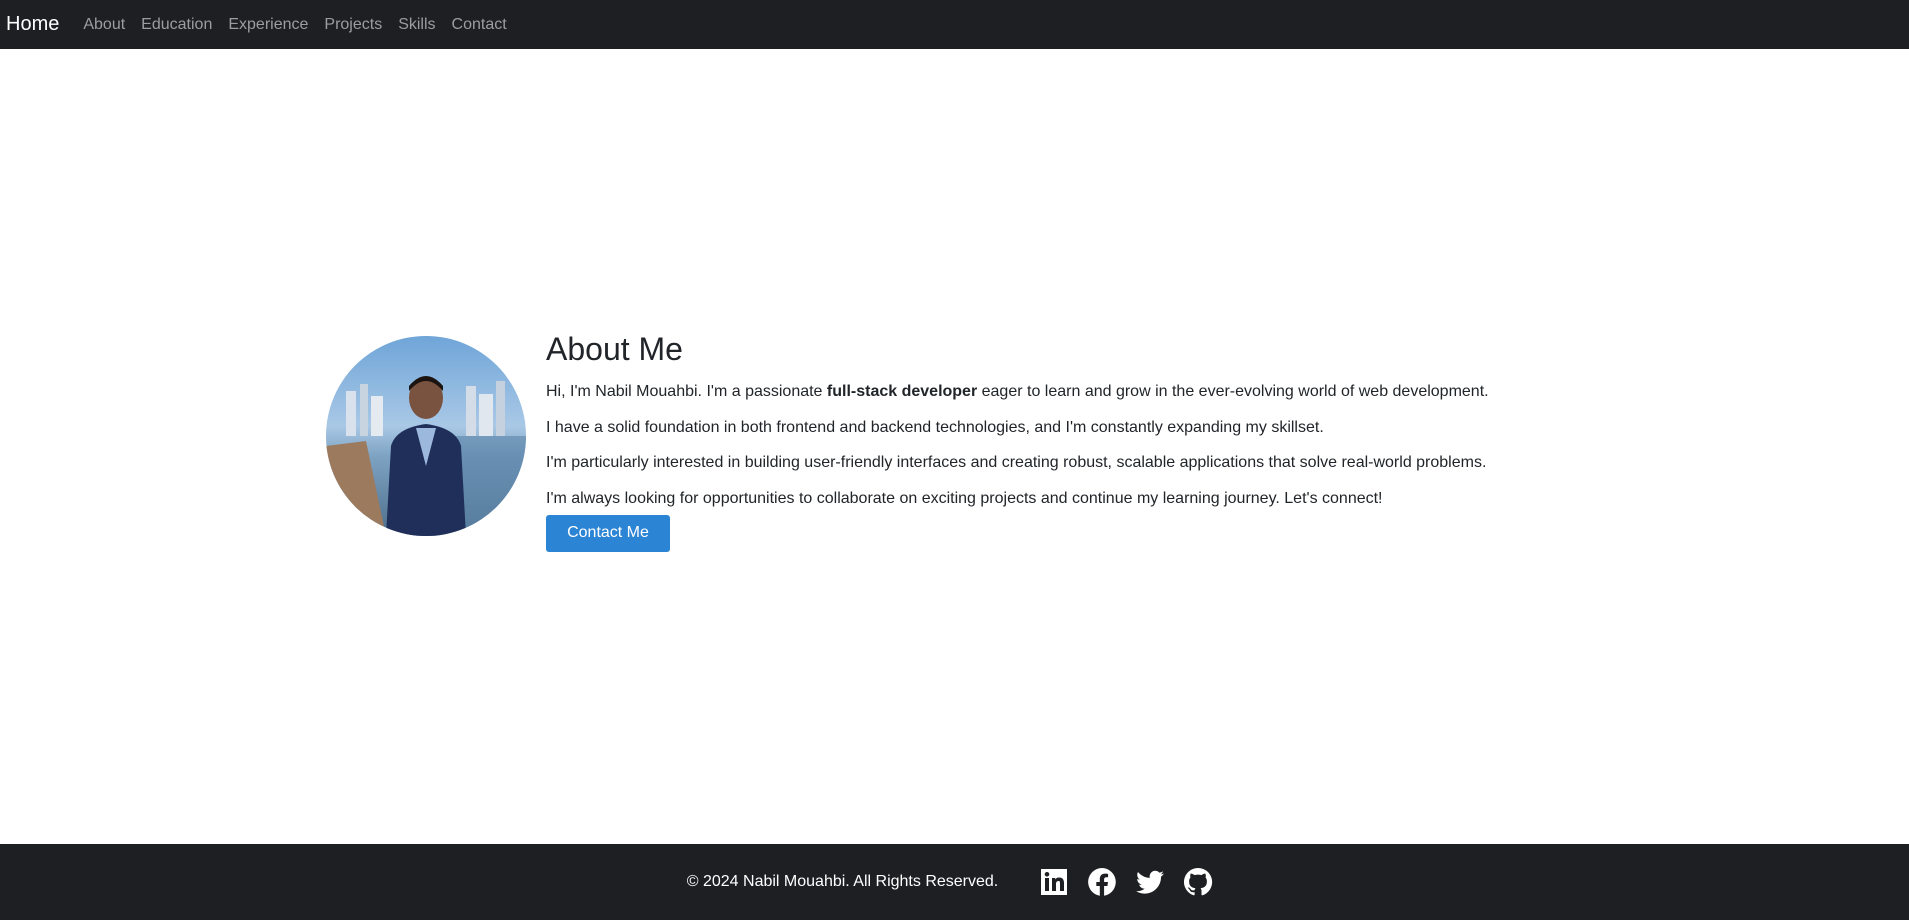  Describe the element at coordinates (608, 533) in the screenshot. I see `contact-me-button: Contact Me` at that location.